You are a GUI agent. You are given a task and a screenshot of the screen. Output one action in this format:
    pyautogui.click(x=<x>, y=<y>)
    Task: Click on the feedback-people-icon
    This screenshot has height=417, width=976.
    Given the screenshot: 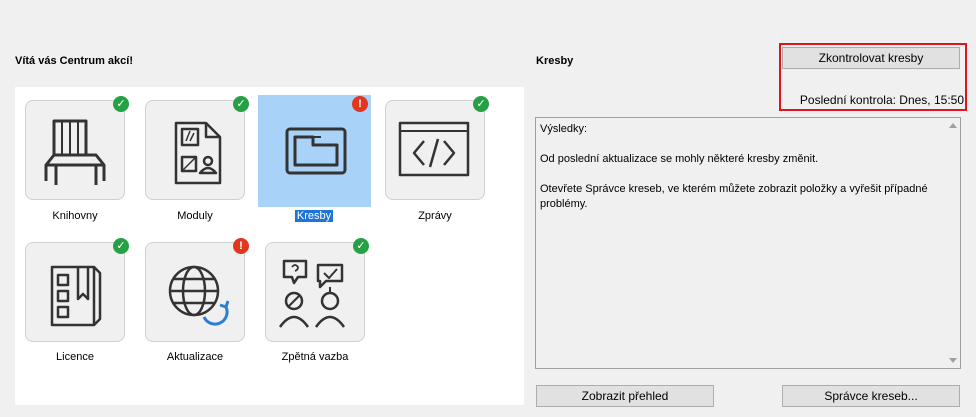 What is the action you would take?
    pyautogui.click(x=312, y=293)
    